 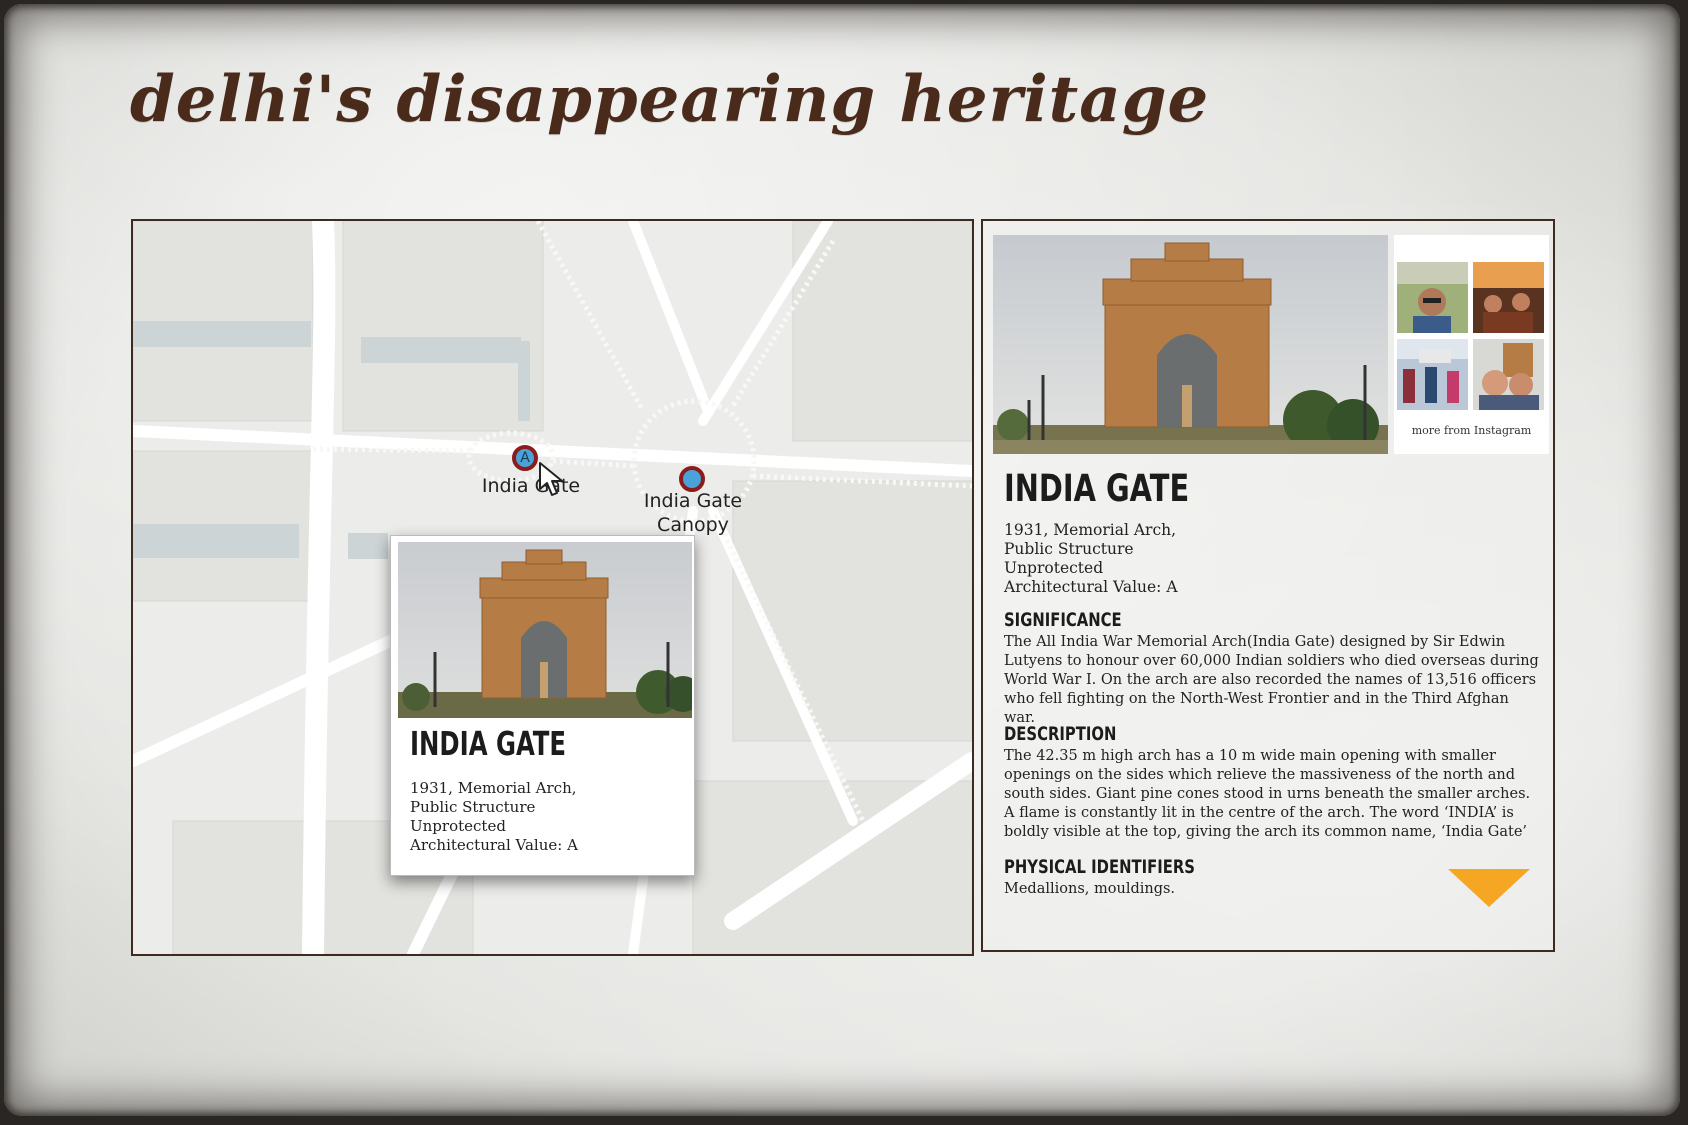 What do you see at coordinates (1489, 888) in the screenshot?
I see `down-arrow-icon` at bounding box center [1489, 888].